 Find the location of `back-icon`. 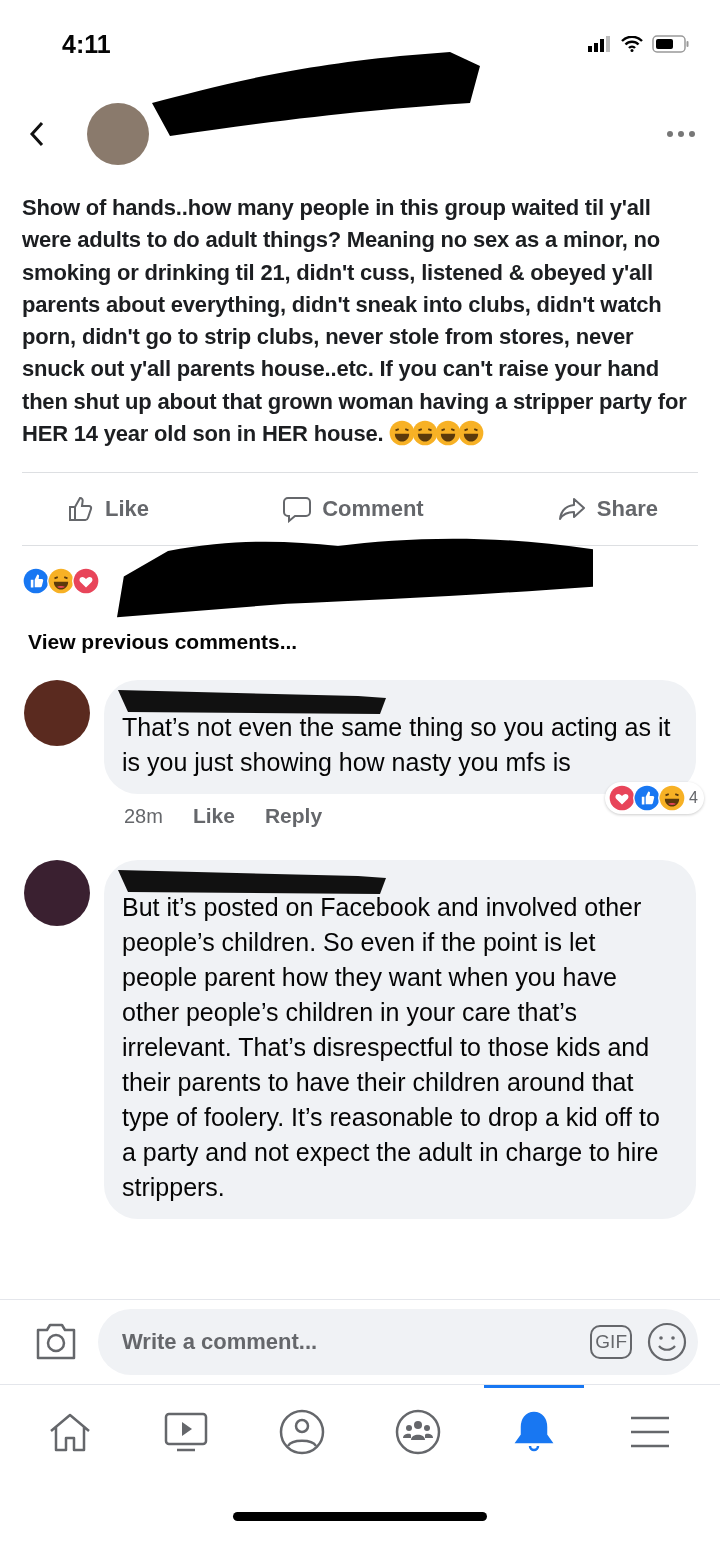

back-icon is located at coordinates (37, 134).